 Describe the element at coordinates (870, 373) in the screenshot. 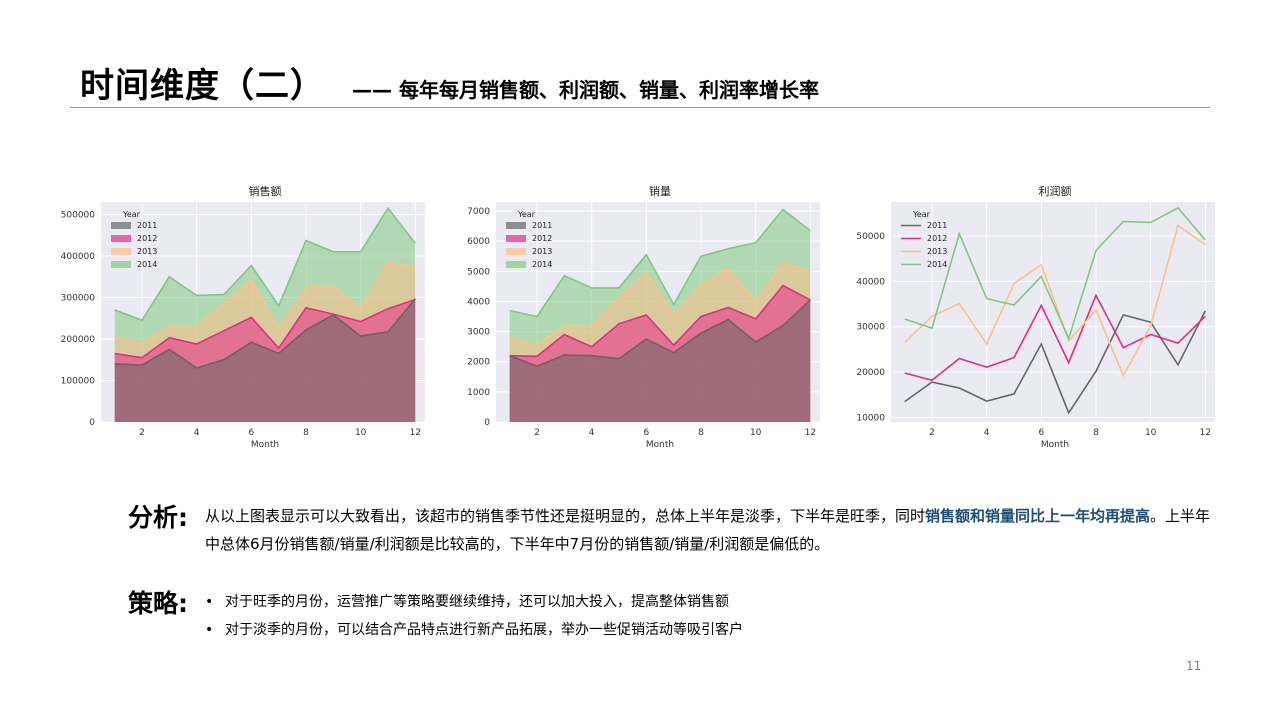

I see `y-tick-label: 20000` at that location.